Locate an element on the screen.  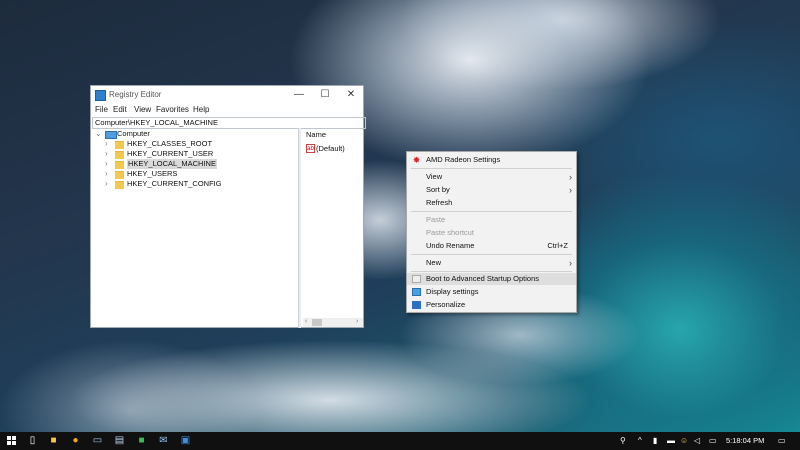
keyboard-shortcut: Ctrl+Z is located at coordinates (557, 245).